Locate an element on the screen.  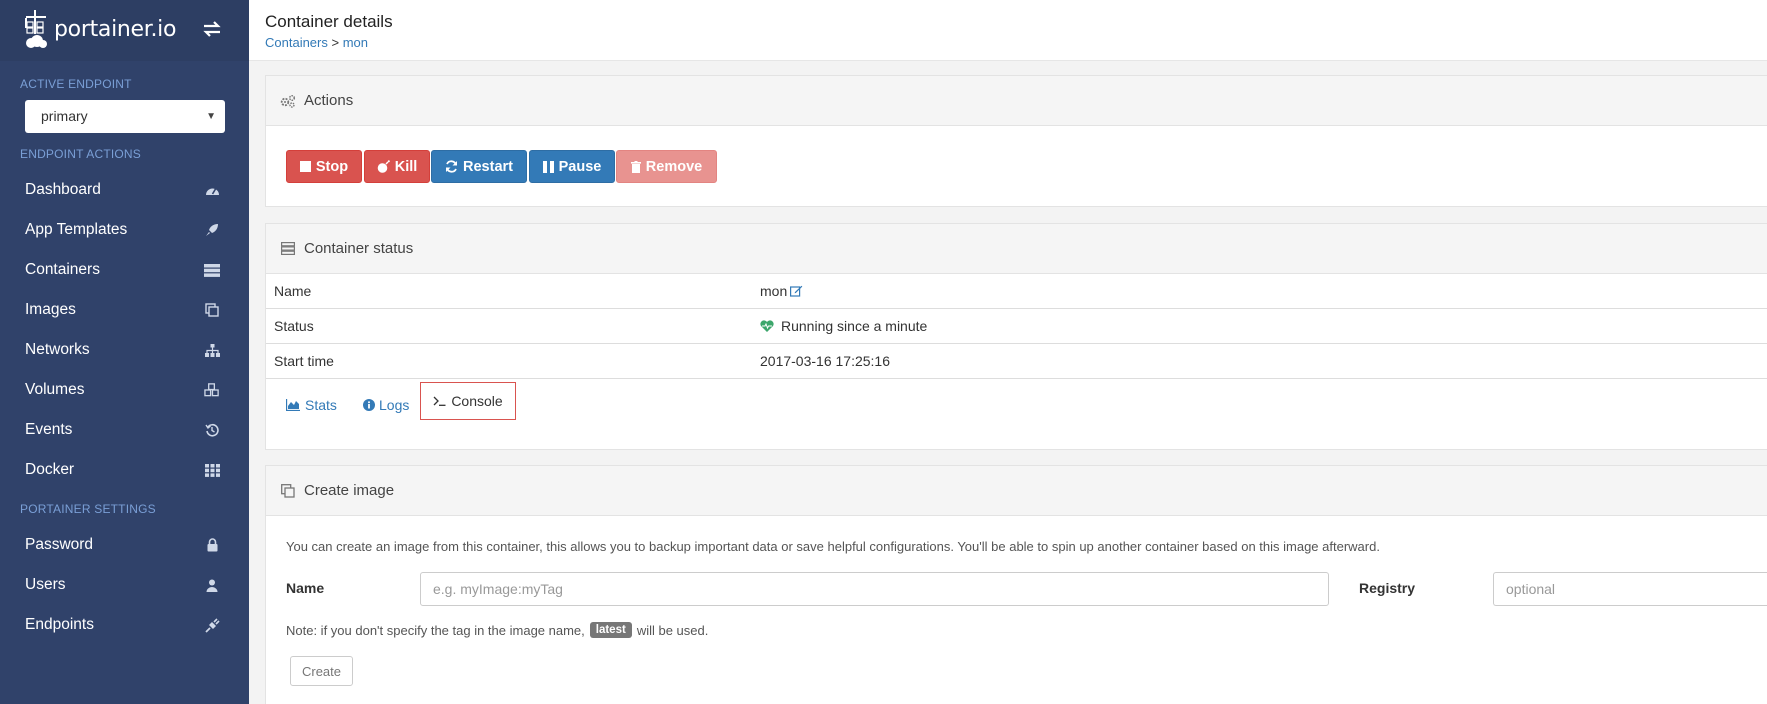
page-header: Container details Containers > mon is located at coordinates (1008, 30).